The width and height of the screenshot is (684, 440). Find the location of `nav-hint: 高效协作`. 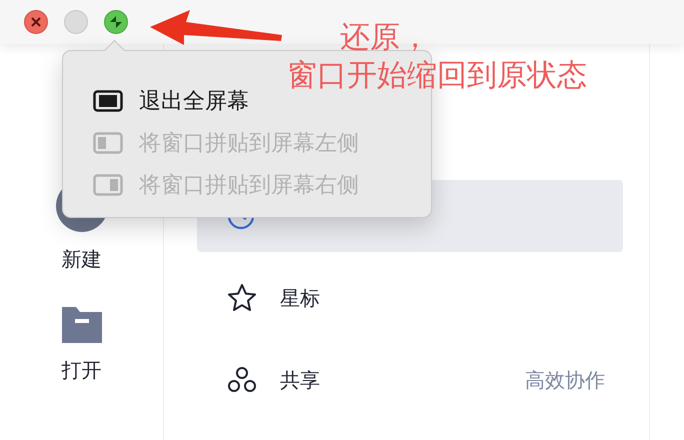

nav-hint: 高效协作 is located at coordinates (565, 380).